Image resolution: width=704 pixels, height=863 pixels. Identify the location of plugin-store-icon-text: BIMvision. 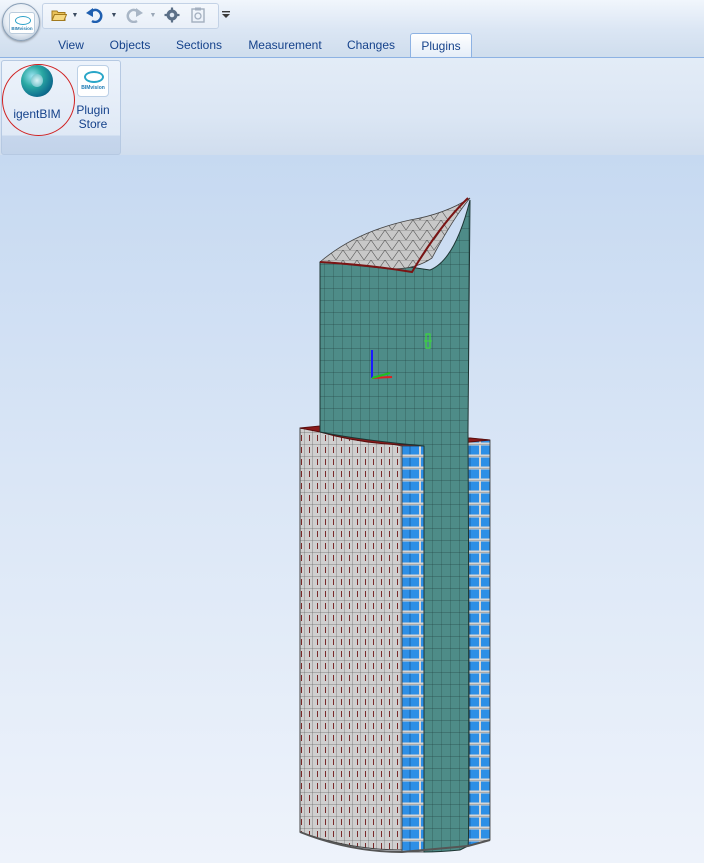
(93, 88).